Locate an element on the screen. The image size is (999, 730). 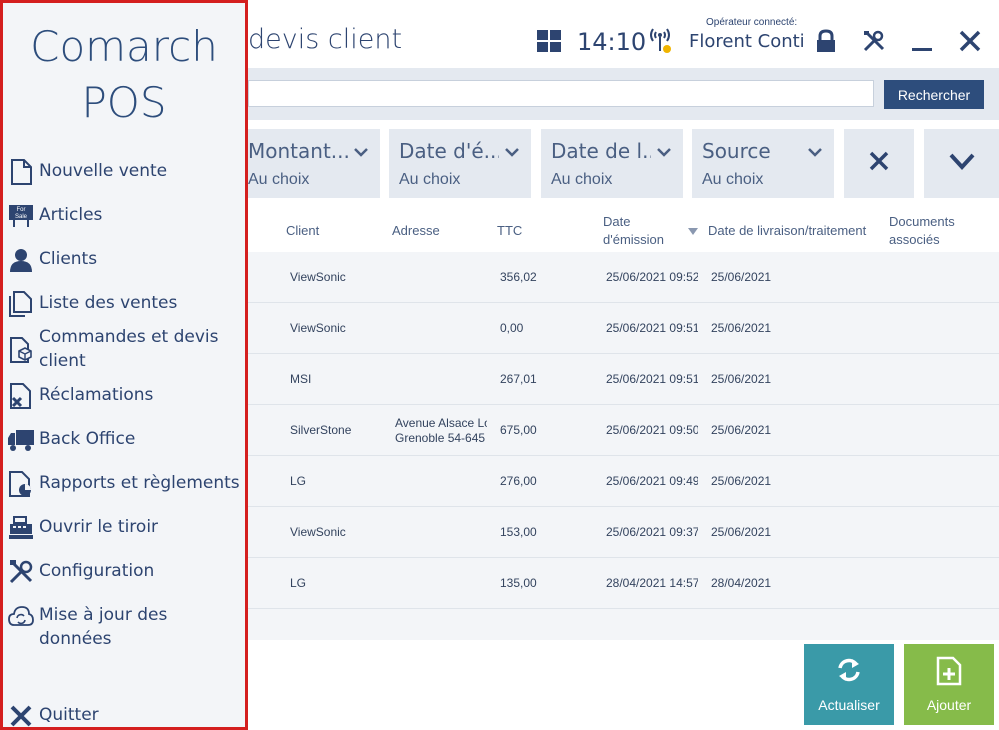
cell-client: LG is located at coordinates (298, 583).